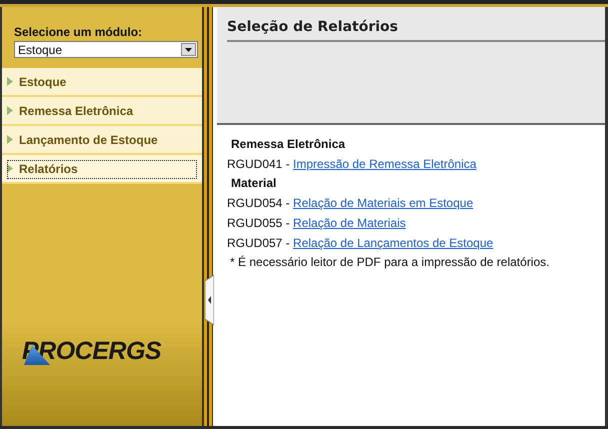  I want to click on report-code: RGUD041 -, so click(258, 164).